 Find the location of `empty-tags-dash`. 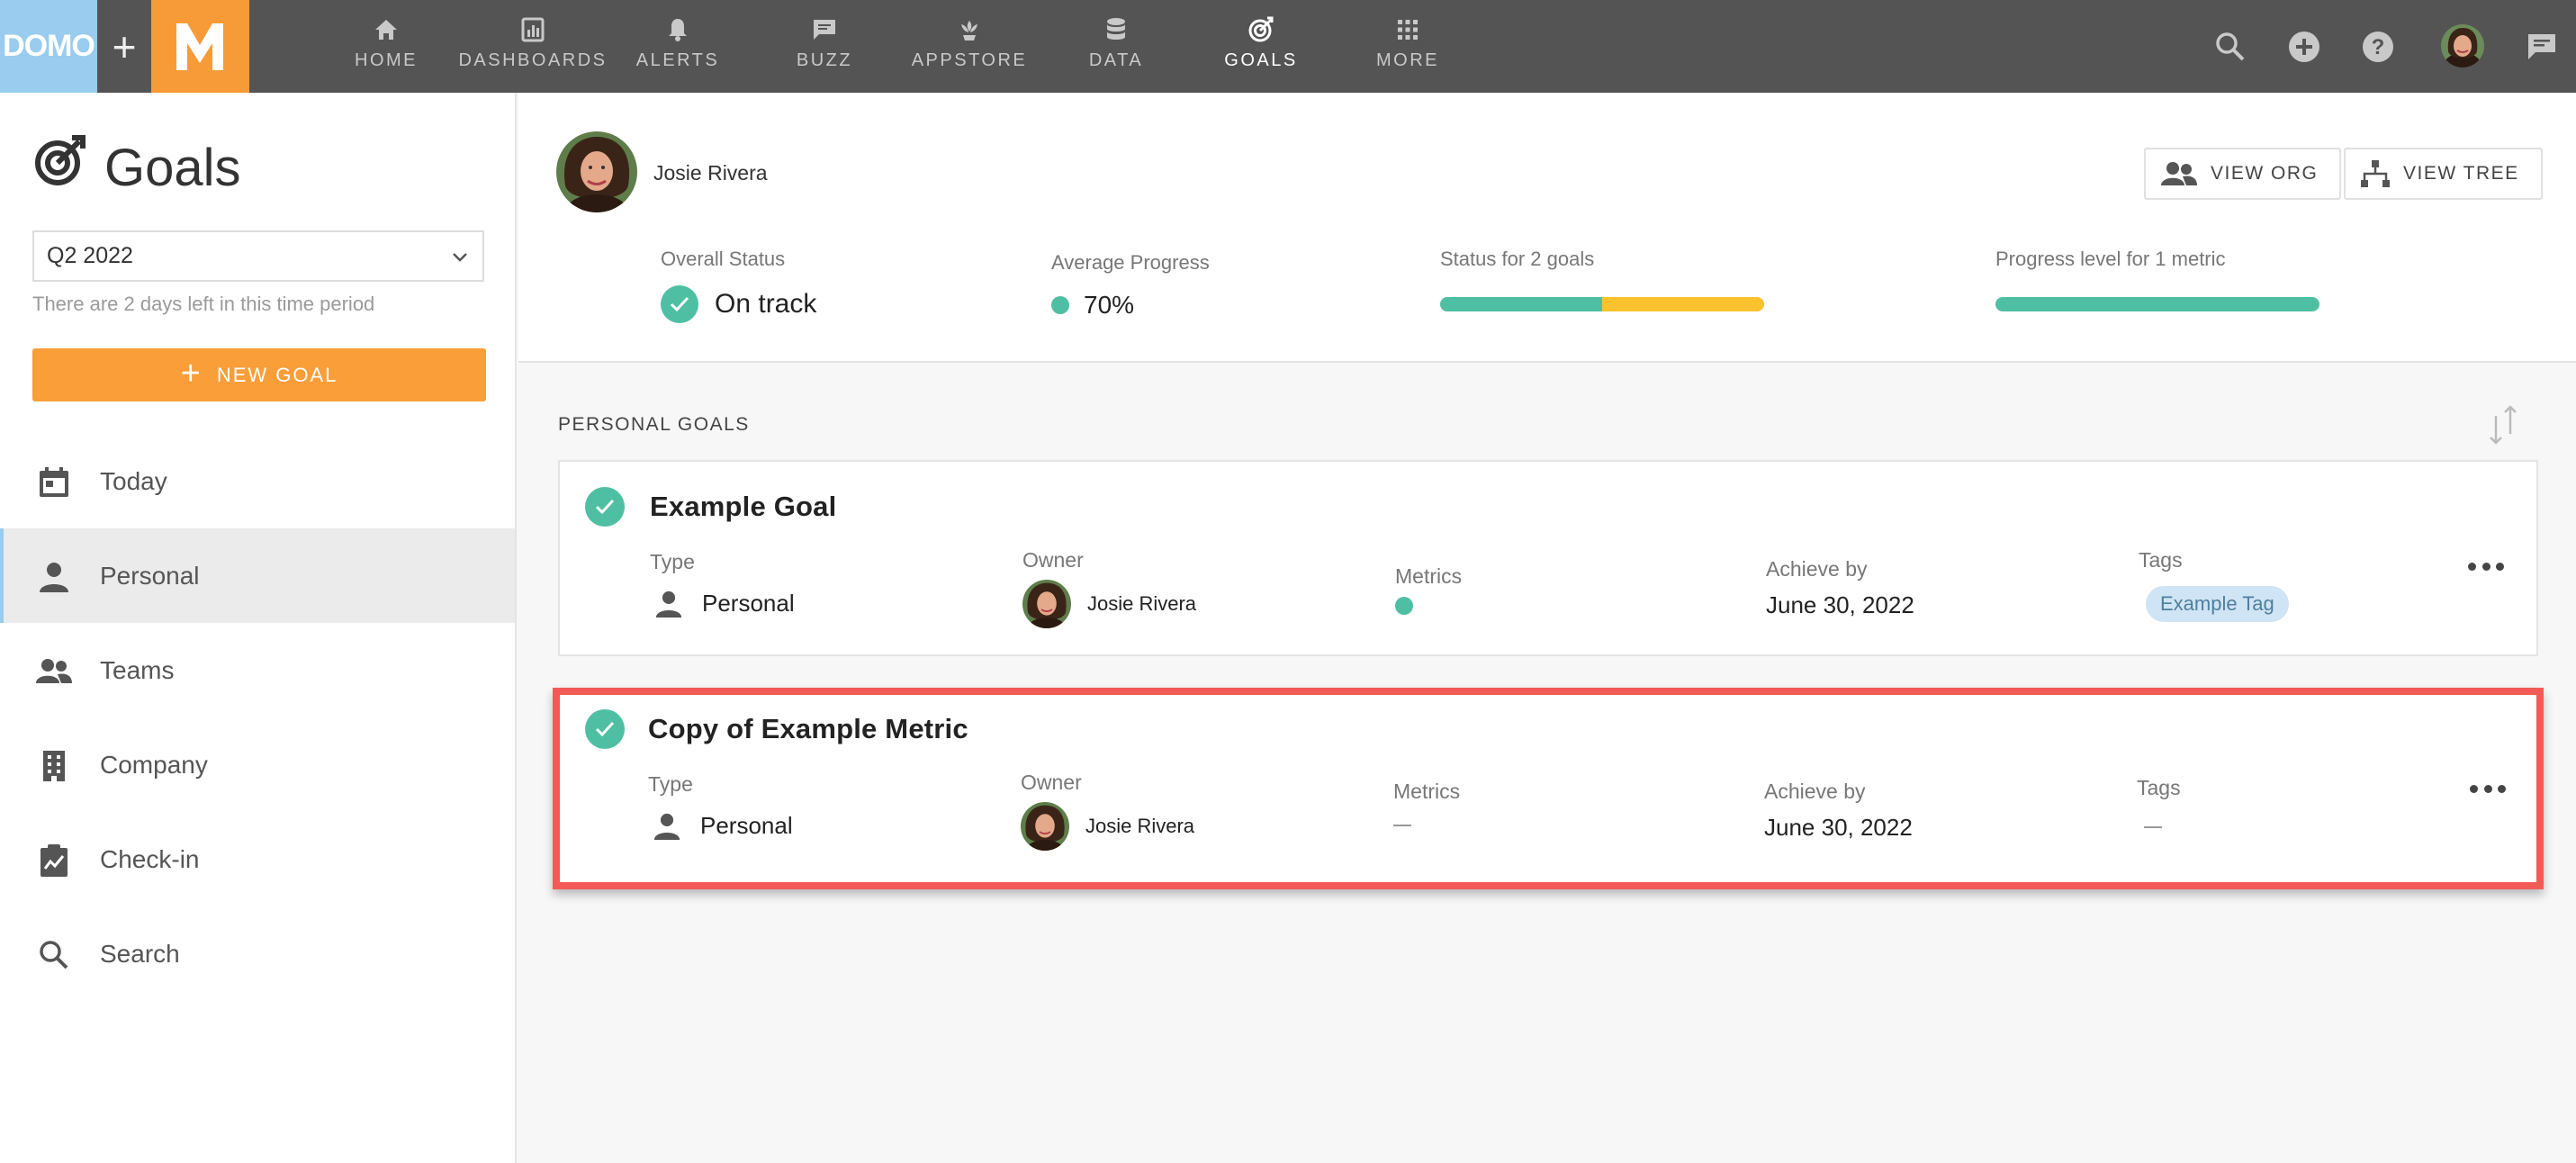

empty-tags-dash is located at coordinates (2153, 827).